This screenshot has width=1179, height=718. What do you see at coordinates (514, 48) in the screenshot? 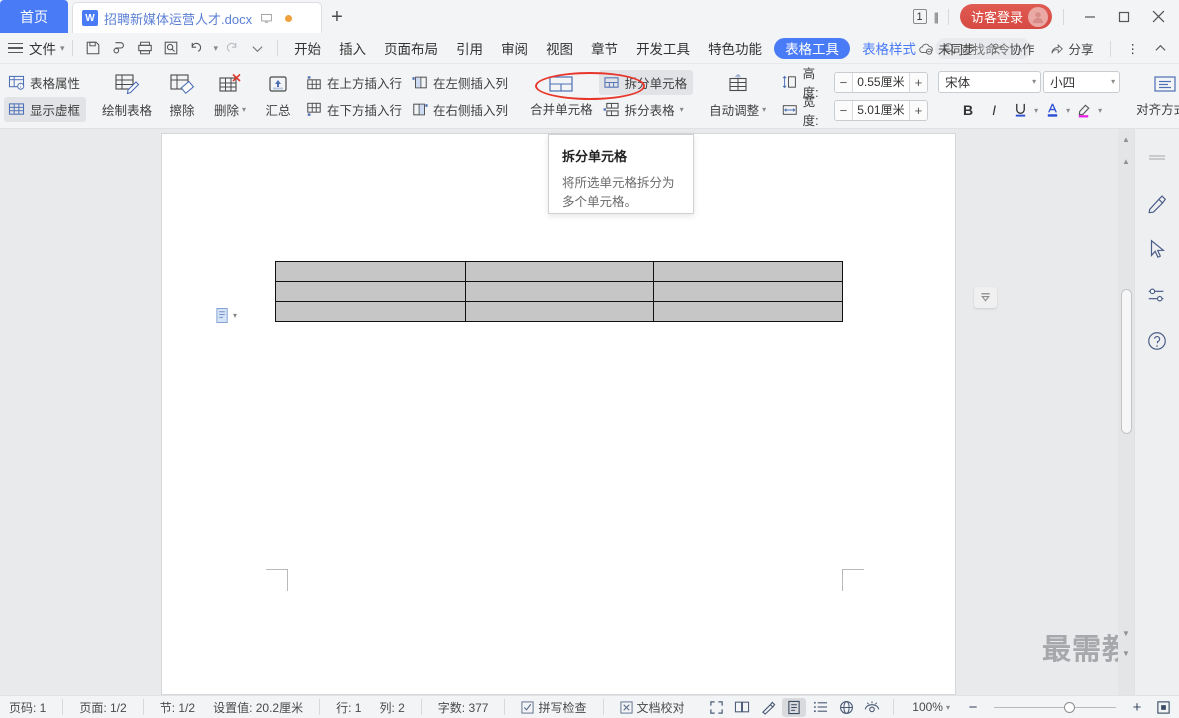
I see `menu-tab-4: 审阅` at bounding box center [514, 48].